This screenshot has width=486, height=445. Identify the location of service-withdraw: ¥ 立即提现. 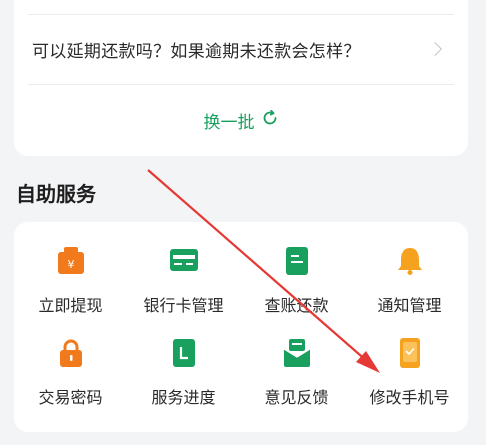
(70, 268).